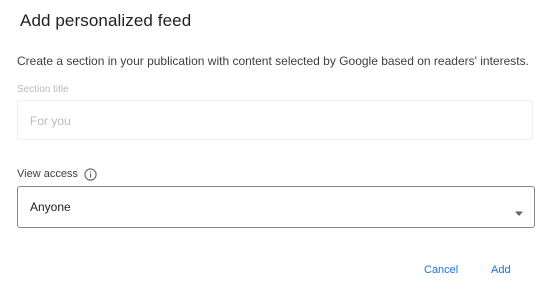 The image size is (552, 291). Describe the element at coordinates (50, 207) in the screenshot. I see `view-access-selected-value: Anyone` at that location.